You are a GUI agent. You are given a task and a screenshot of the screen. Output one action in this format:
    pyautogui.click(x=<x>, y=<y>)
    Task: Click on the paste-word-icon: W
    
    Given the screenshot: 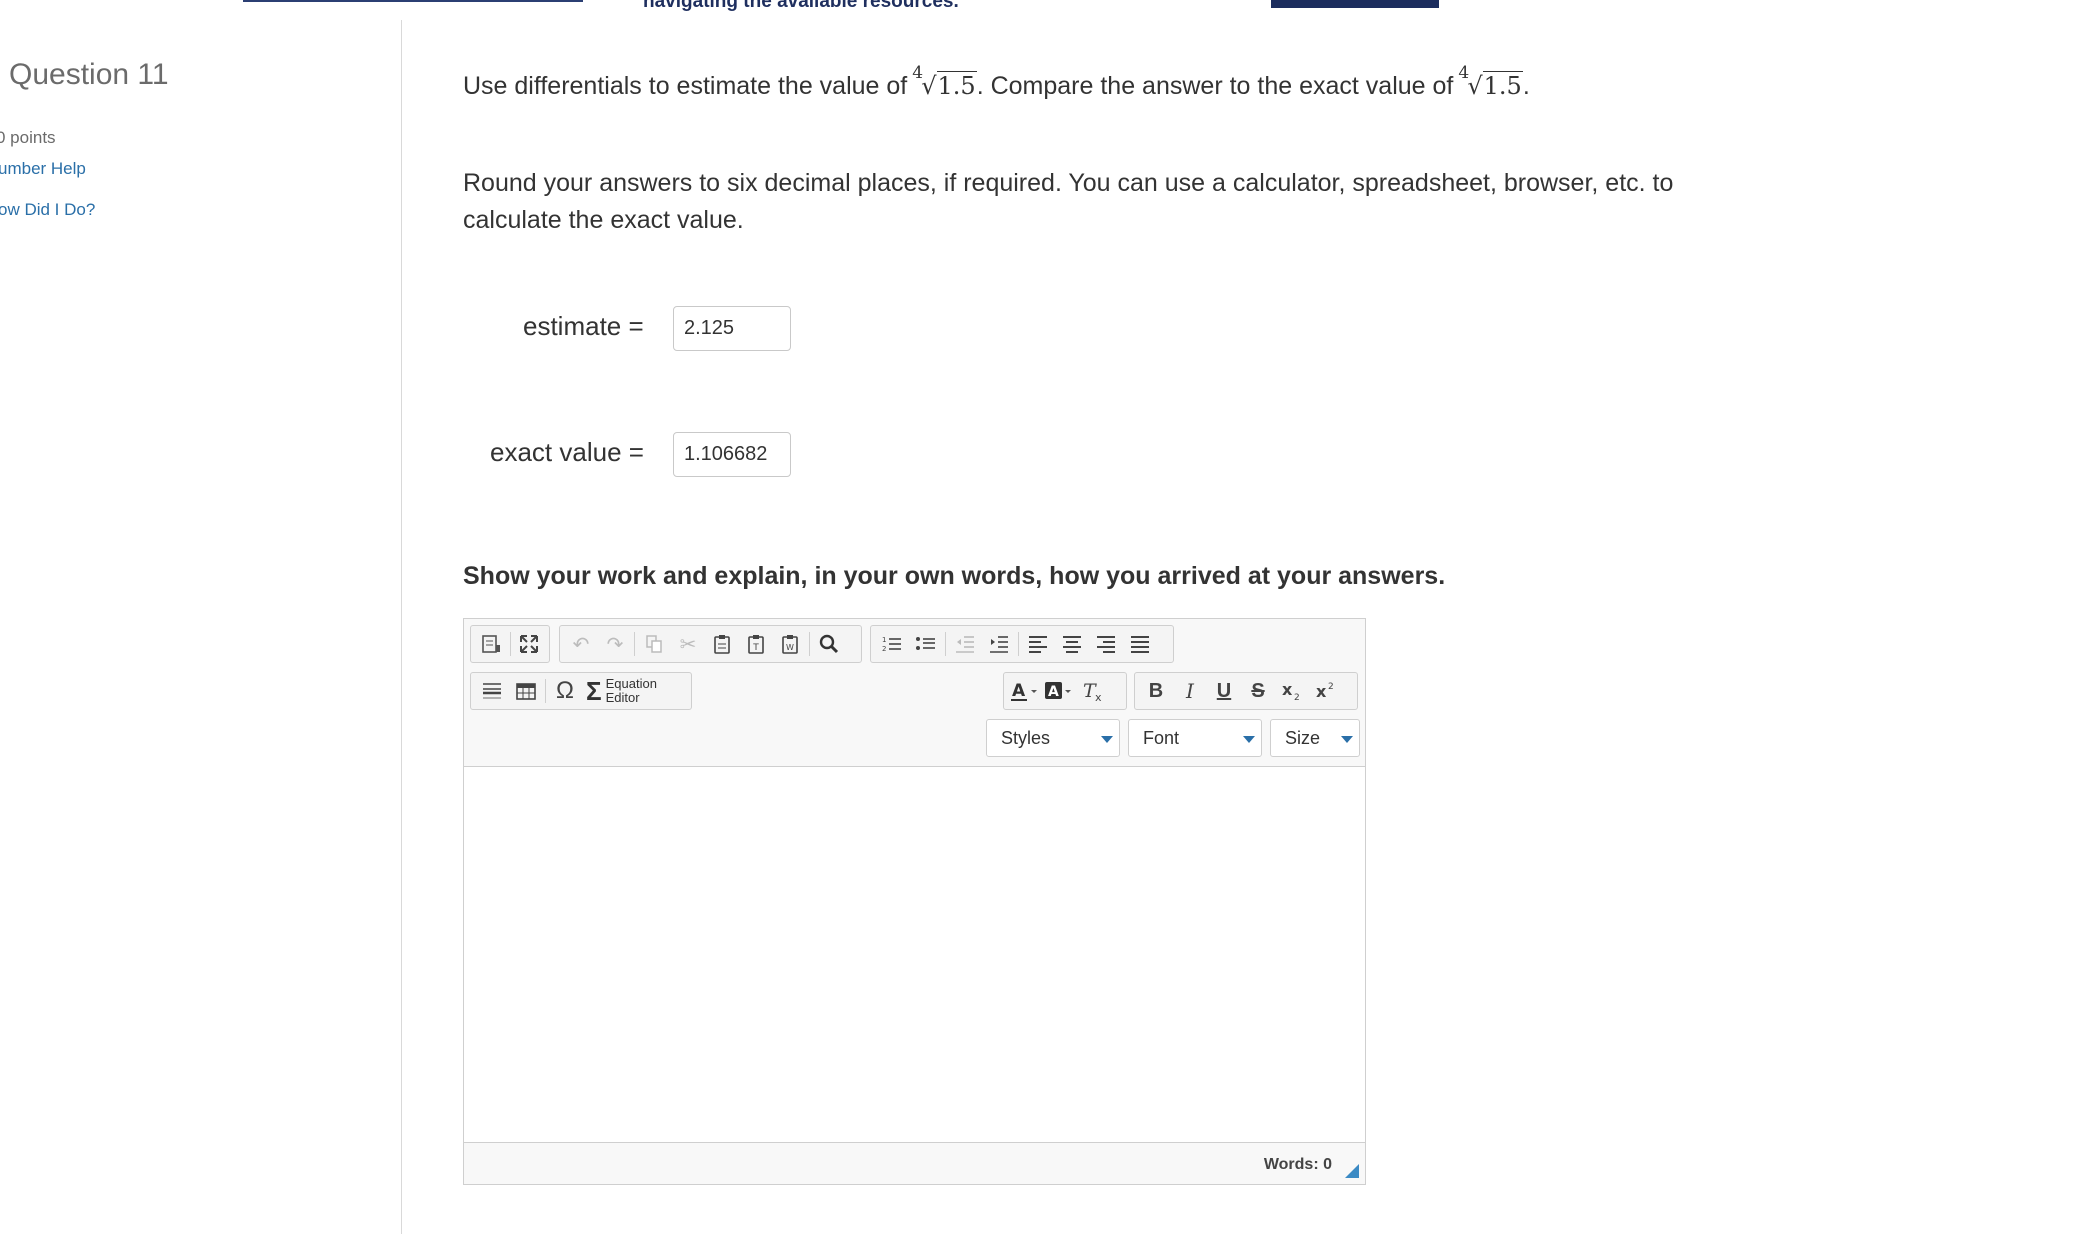 What is the action you would take?
    pyautogui.click(x=790, y=644)
    